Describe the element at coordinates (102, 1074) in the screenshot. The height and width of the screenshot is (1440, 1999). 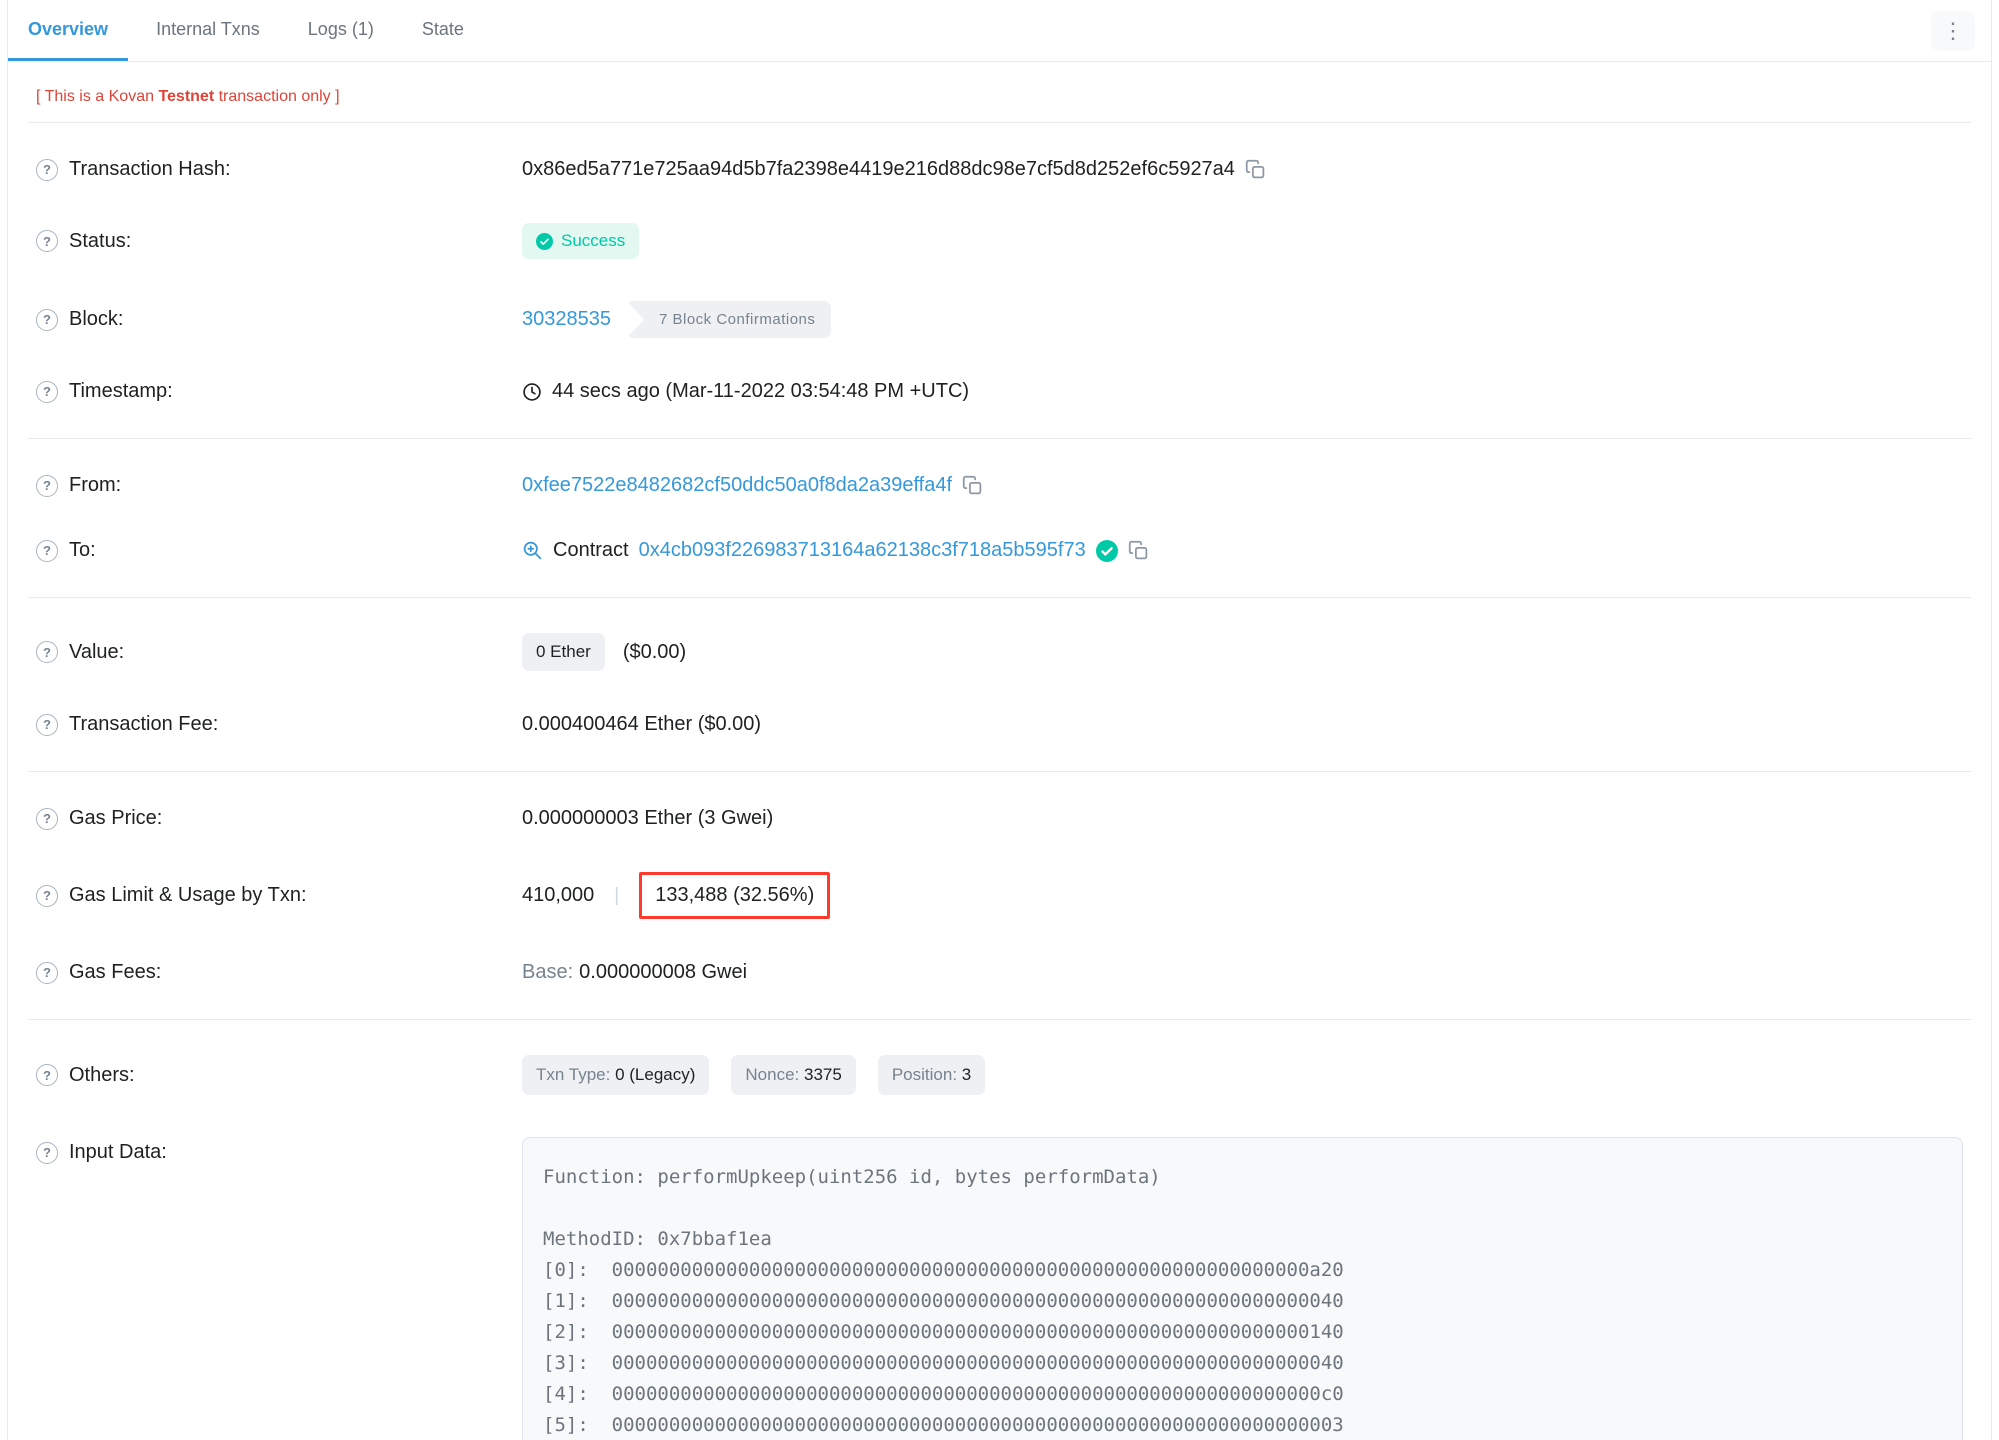
I see `others-label: Others:` at that location.